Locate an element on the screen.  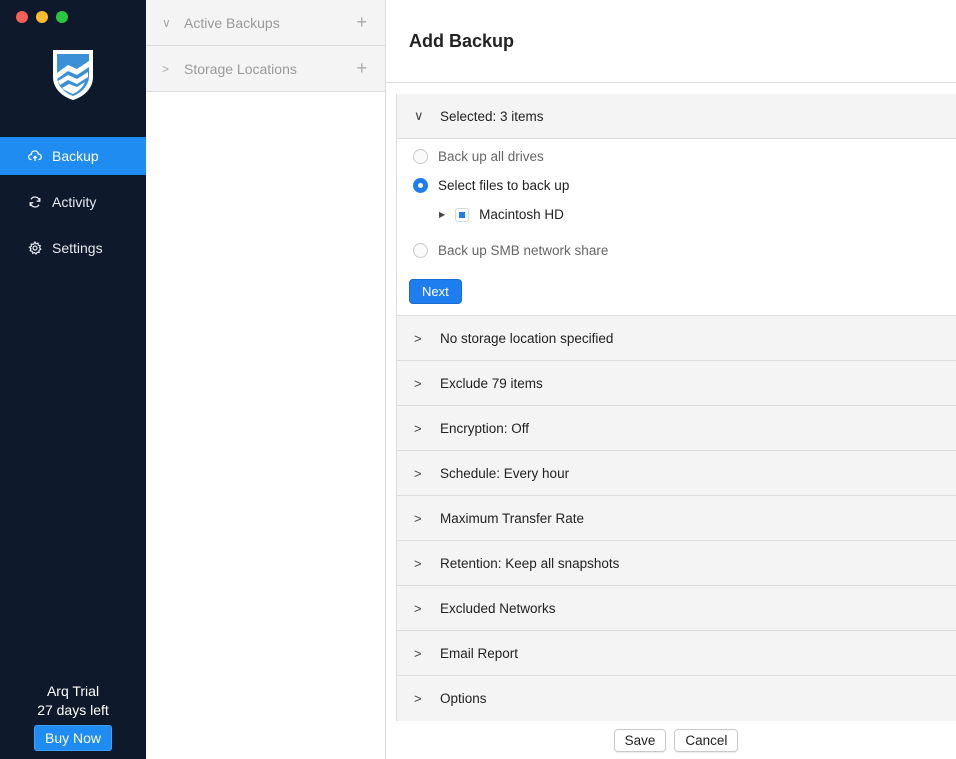
sidebar-item-label: Settings is located at coordinates (77, 248).